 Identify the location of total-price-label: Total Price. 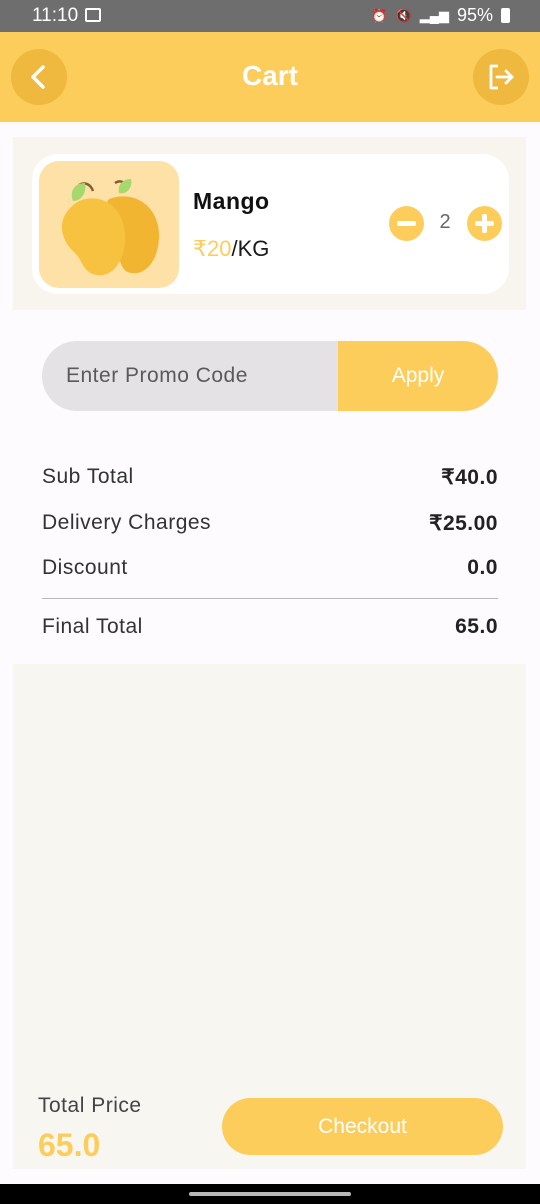
(90, 1105).